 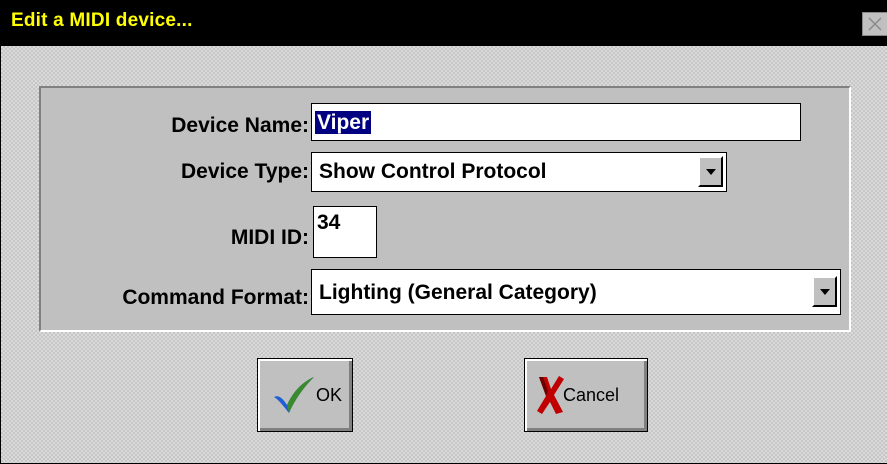 What do you see at coordinates (458, 292) in the screenshot?
I see `command-format-value: Lighting (General Category)` at bounding box center [458, 292].